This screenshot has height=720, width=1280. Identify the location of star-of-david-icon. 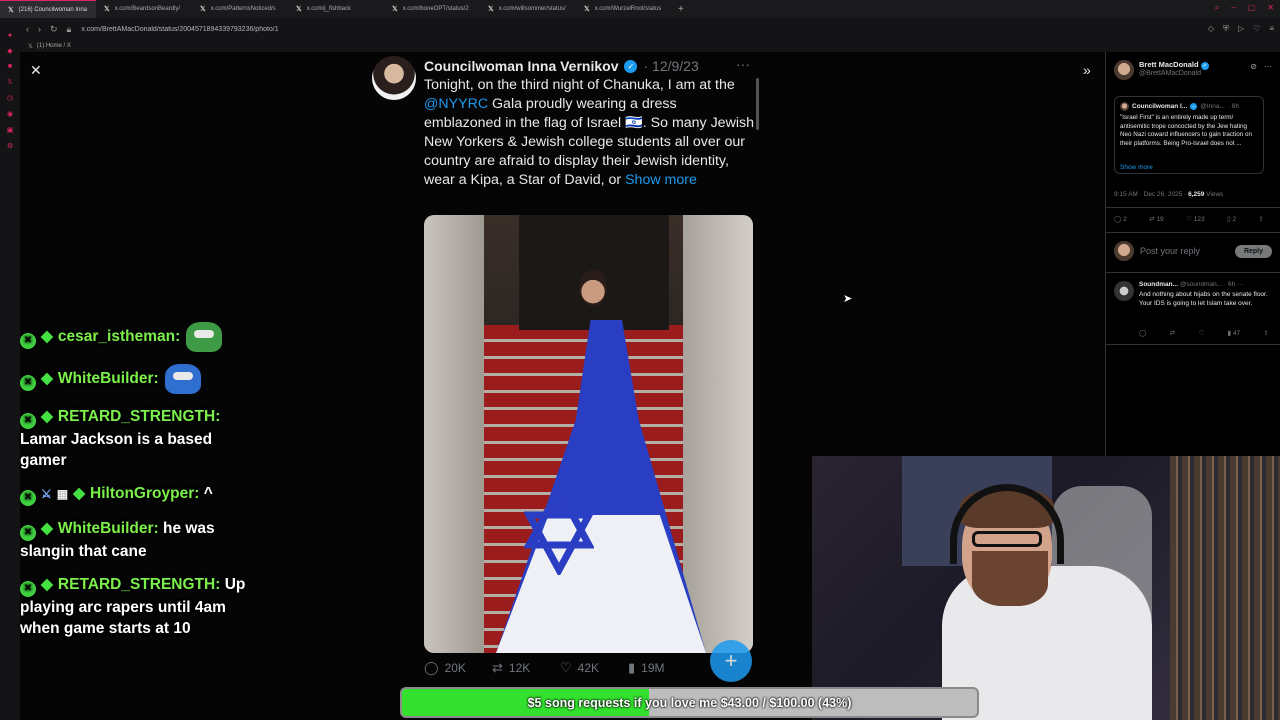
(559, 530).